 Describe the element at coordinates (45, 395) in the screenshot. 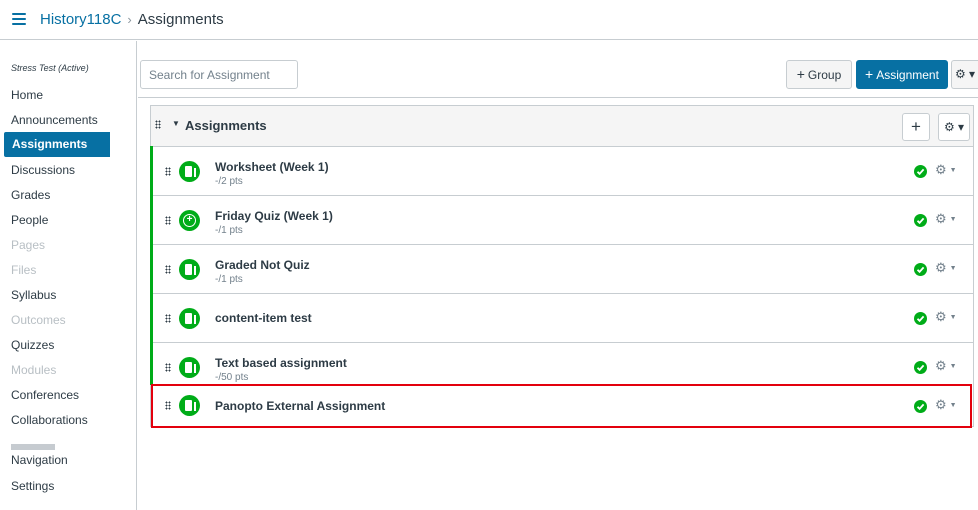

I see `nav-conferences: Conferences` at that location.